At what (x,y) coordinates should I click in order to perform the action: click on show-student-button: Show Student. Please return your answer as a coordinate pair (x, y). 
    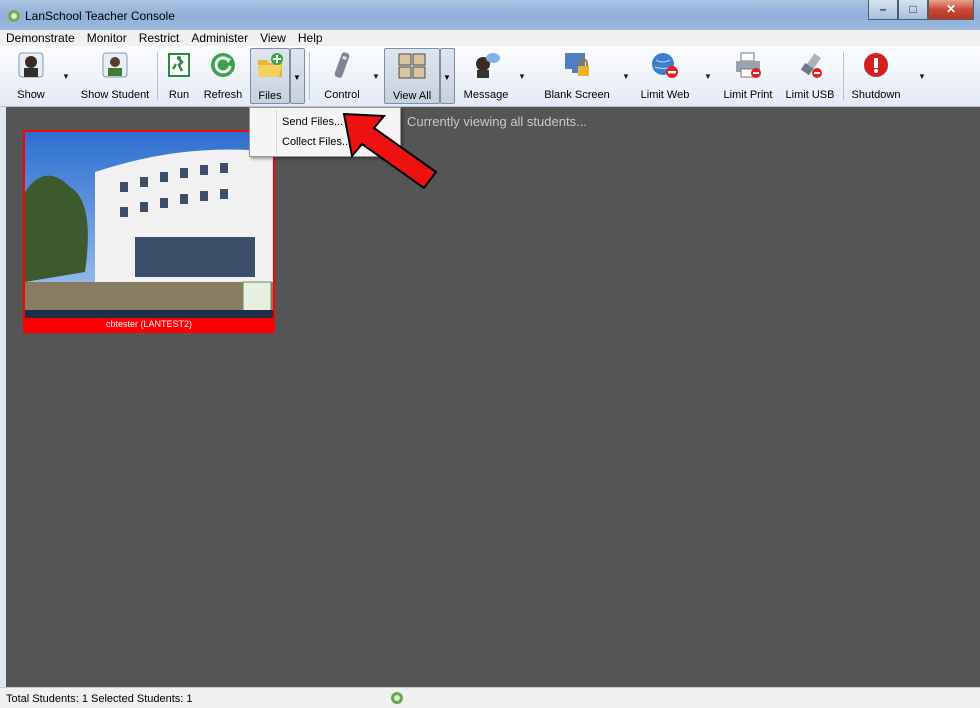
    Looking at the image, I should click on (115, 75).